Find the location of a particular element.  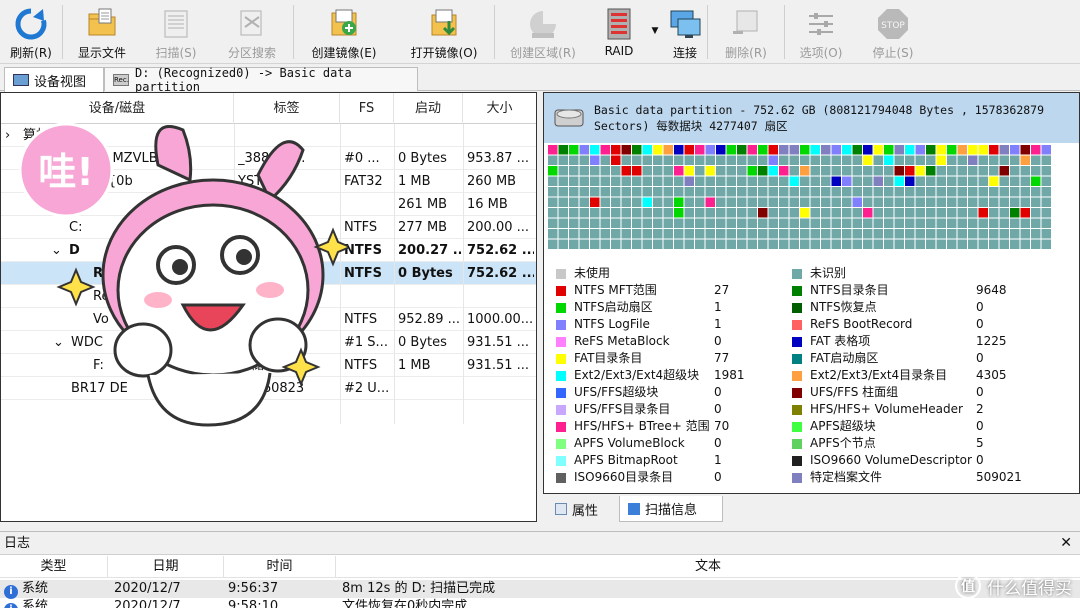

tab-properties: 属性 is located at coordinates (576, 509).